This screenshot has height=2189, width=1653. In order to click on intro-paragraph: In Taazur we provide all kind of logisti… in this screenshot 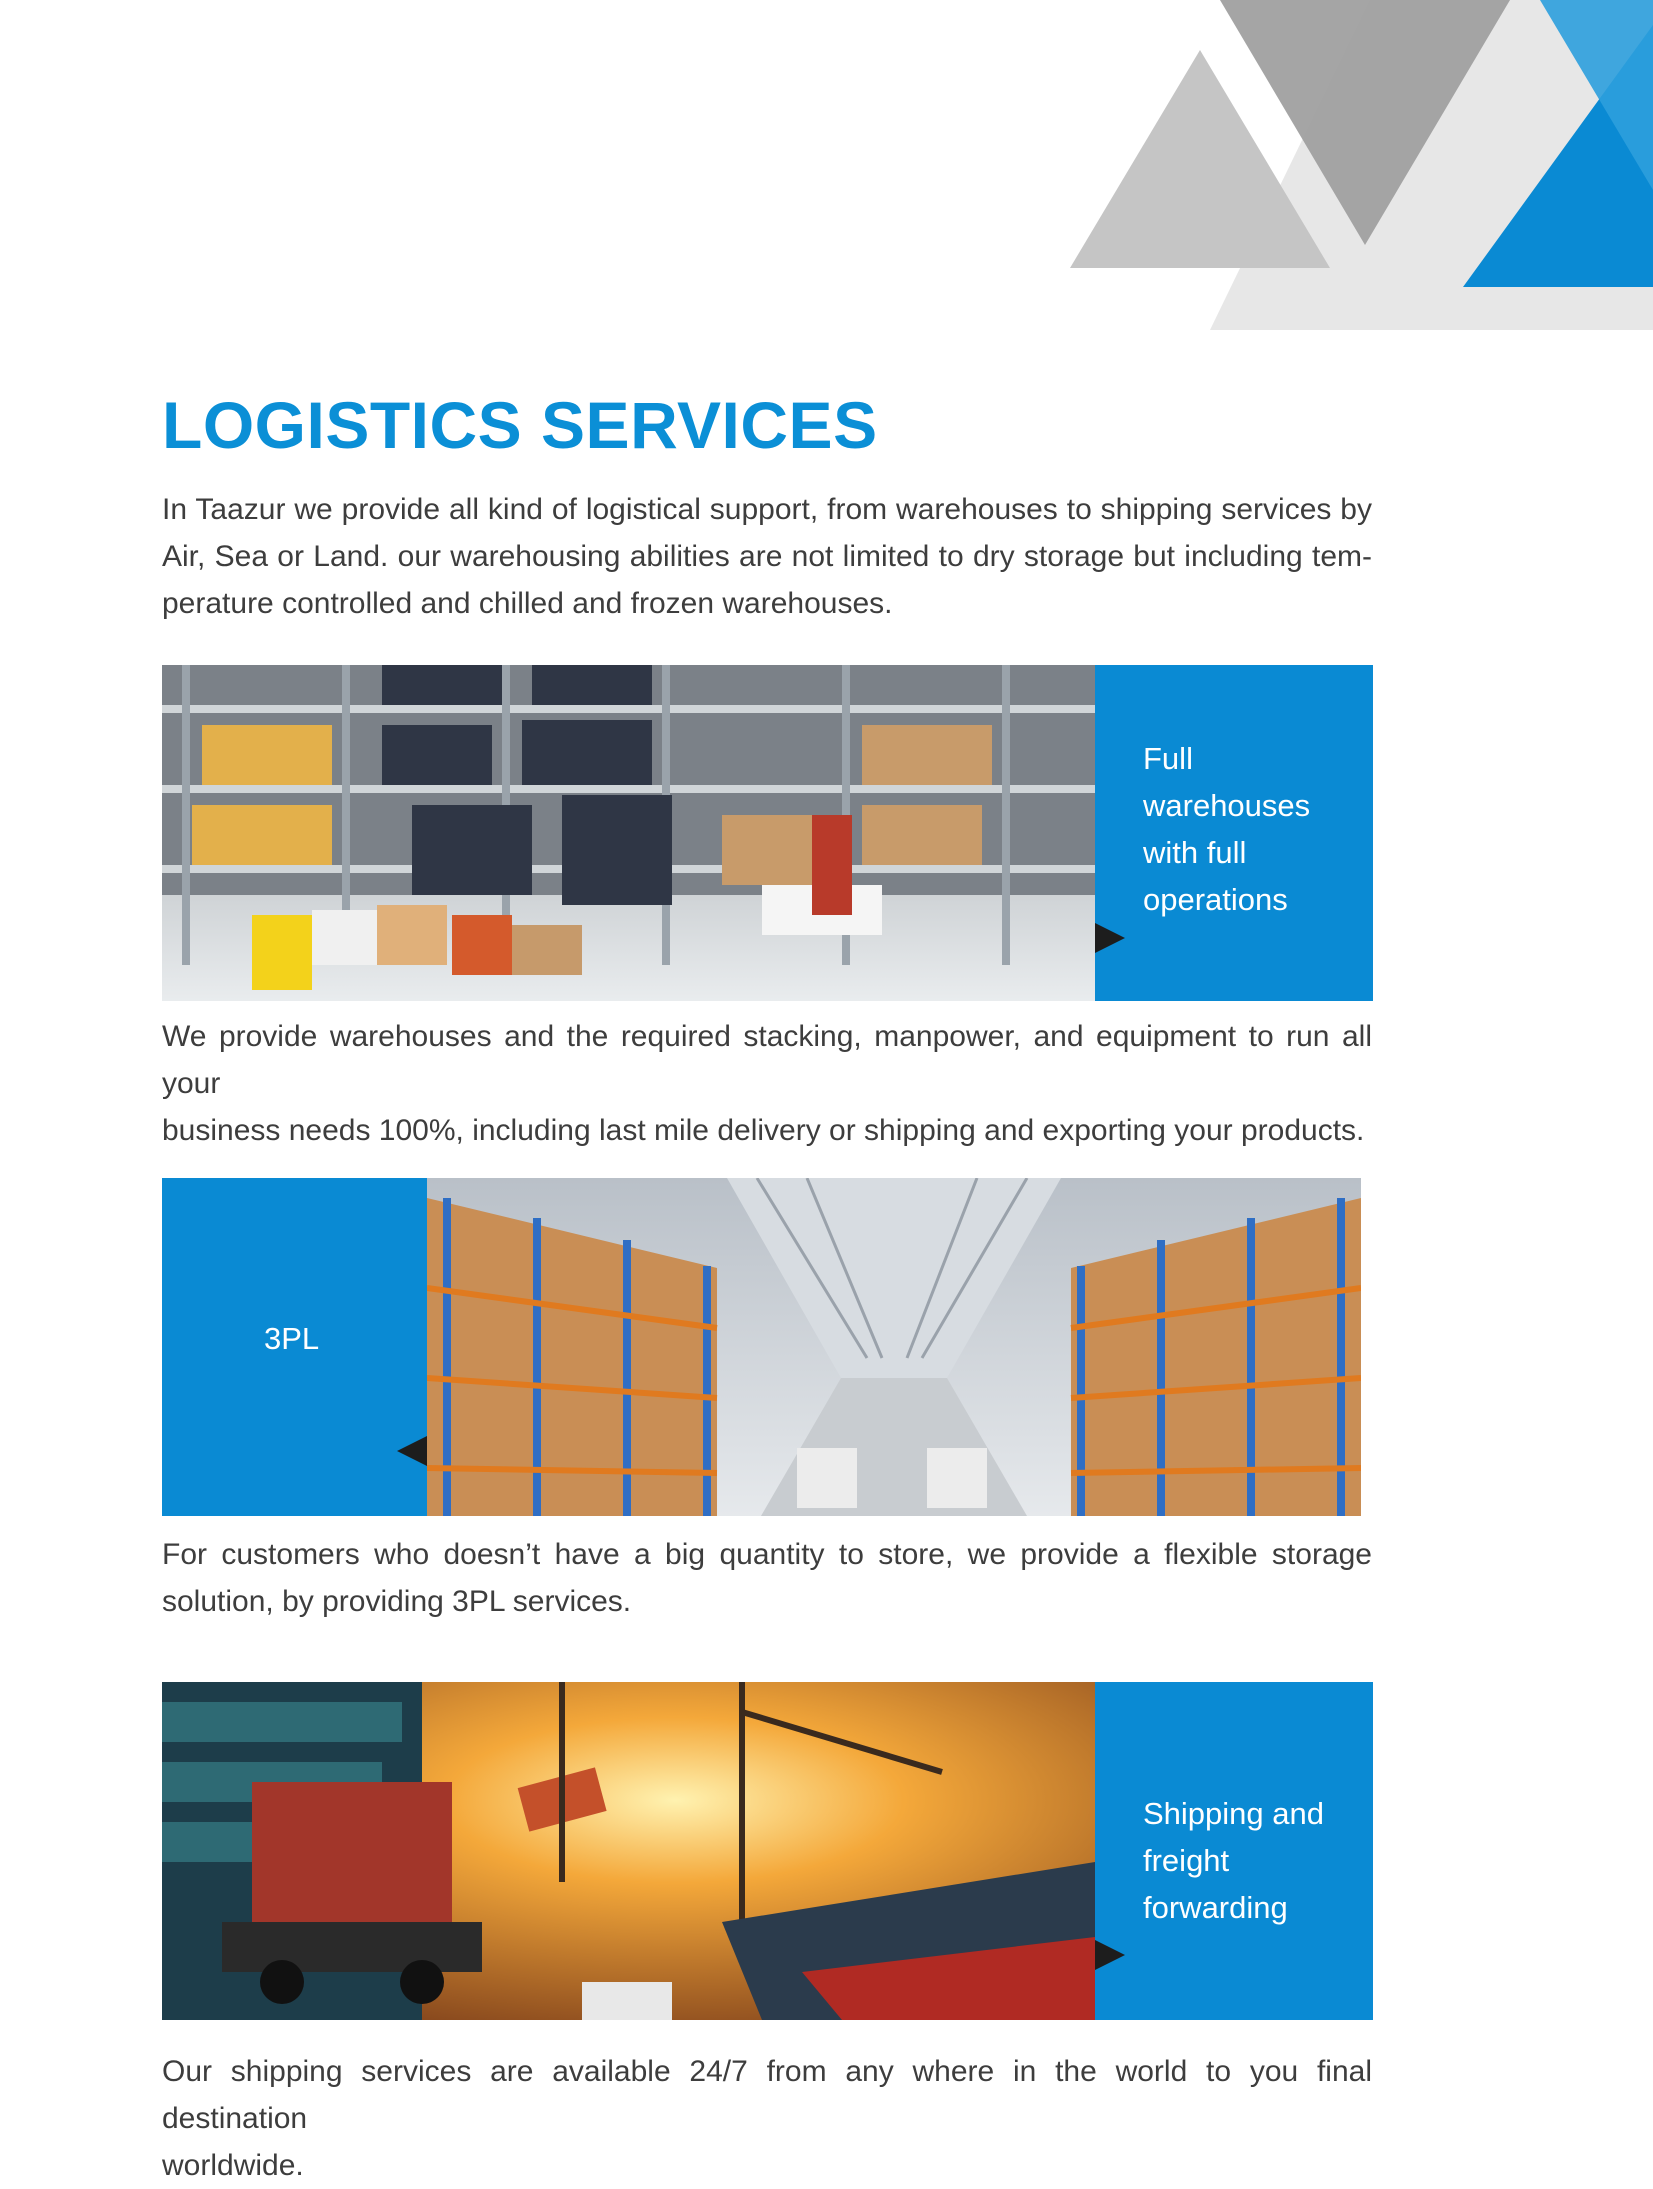, I will do `click(767, 556)`.